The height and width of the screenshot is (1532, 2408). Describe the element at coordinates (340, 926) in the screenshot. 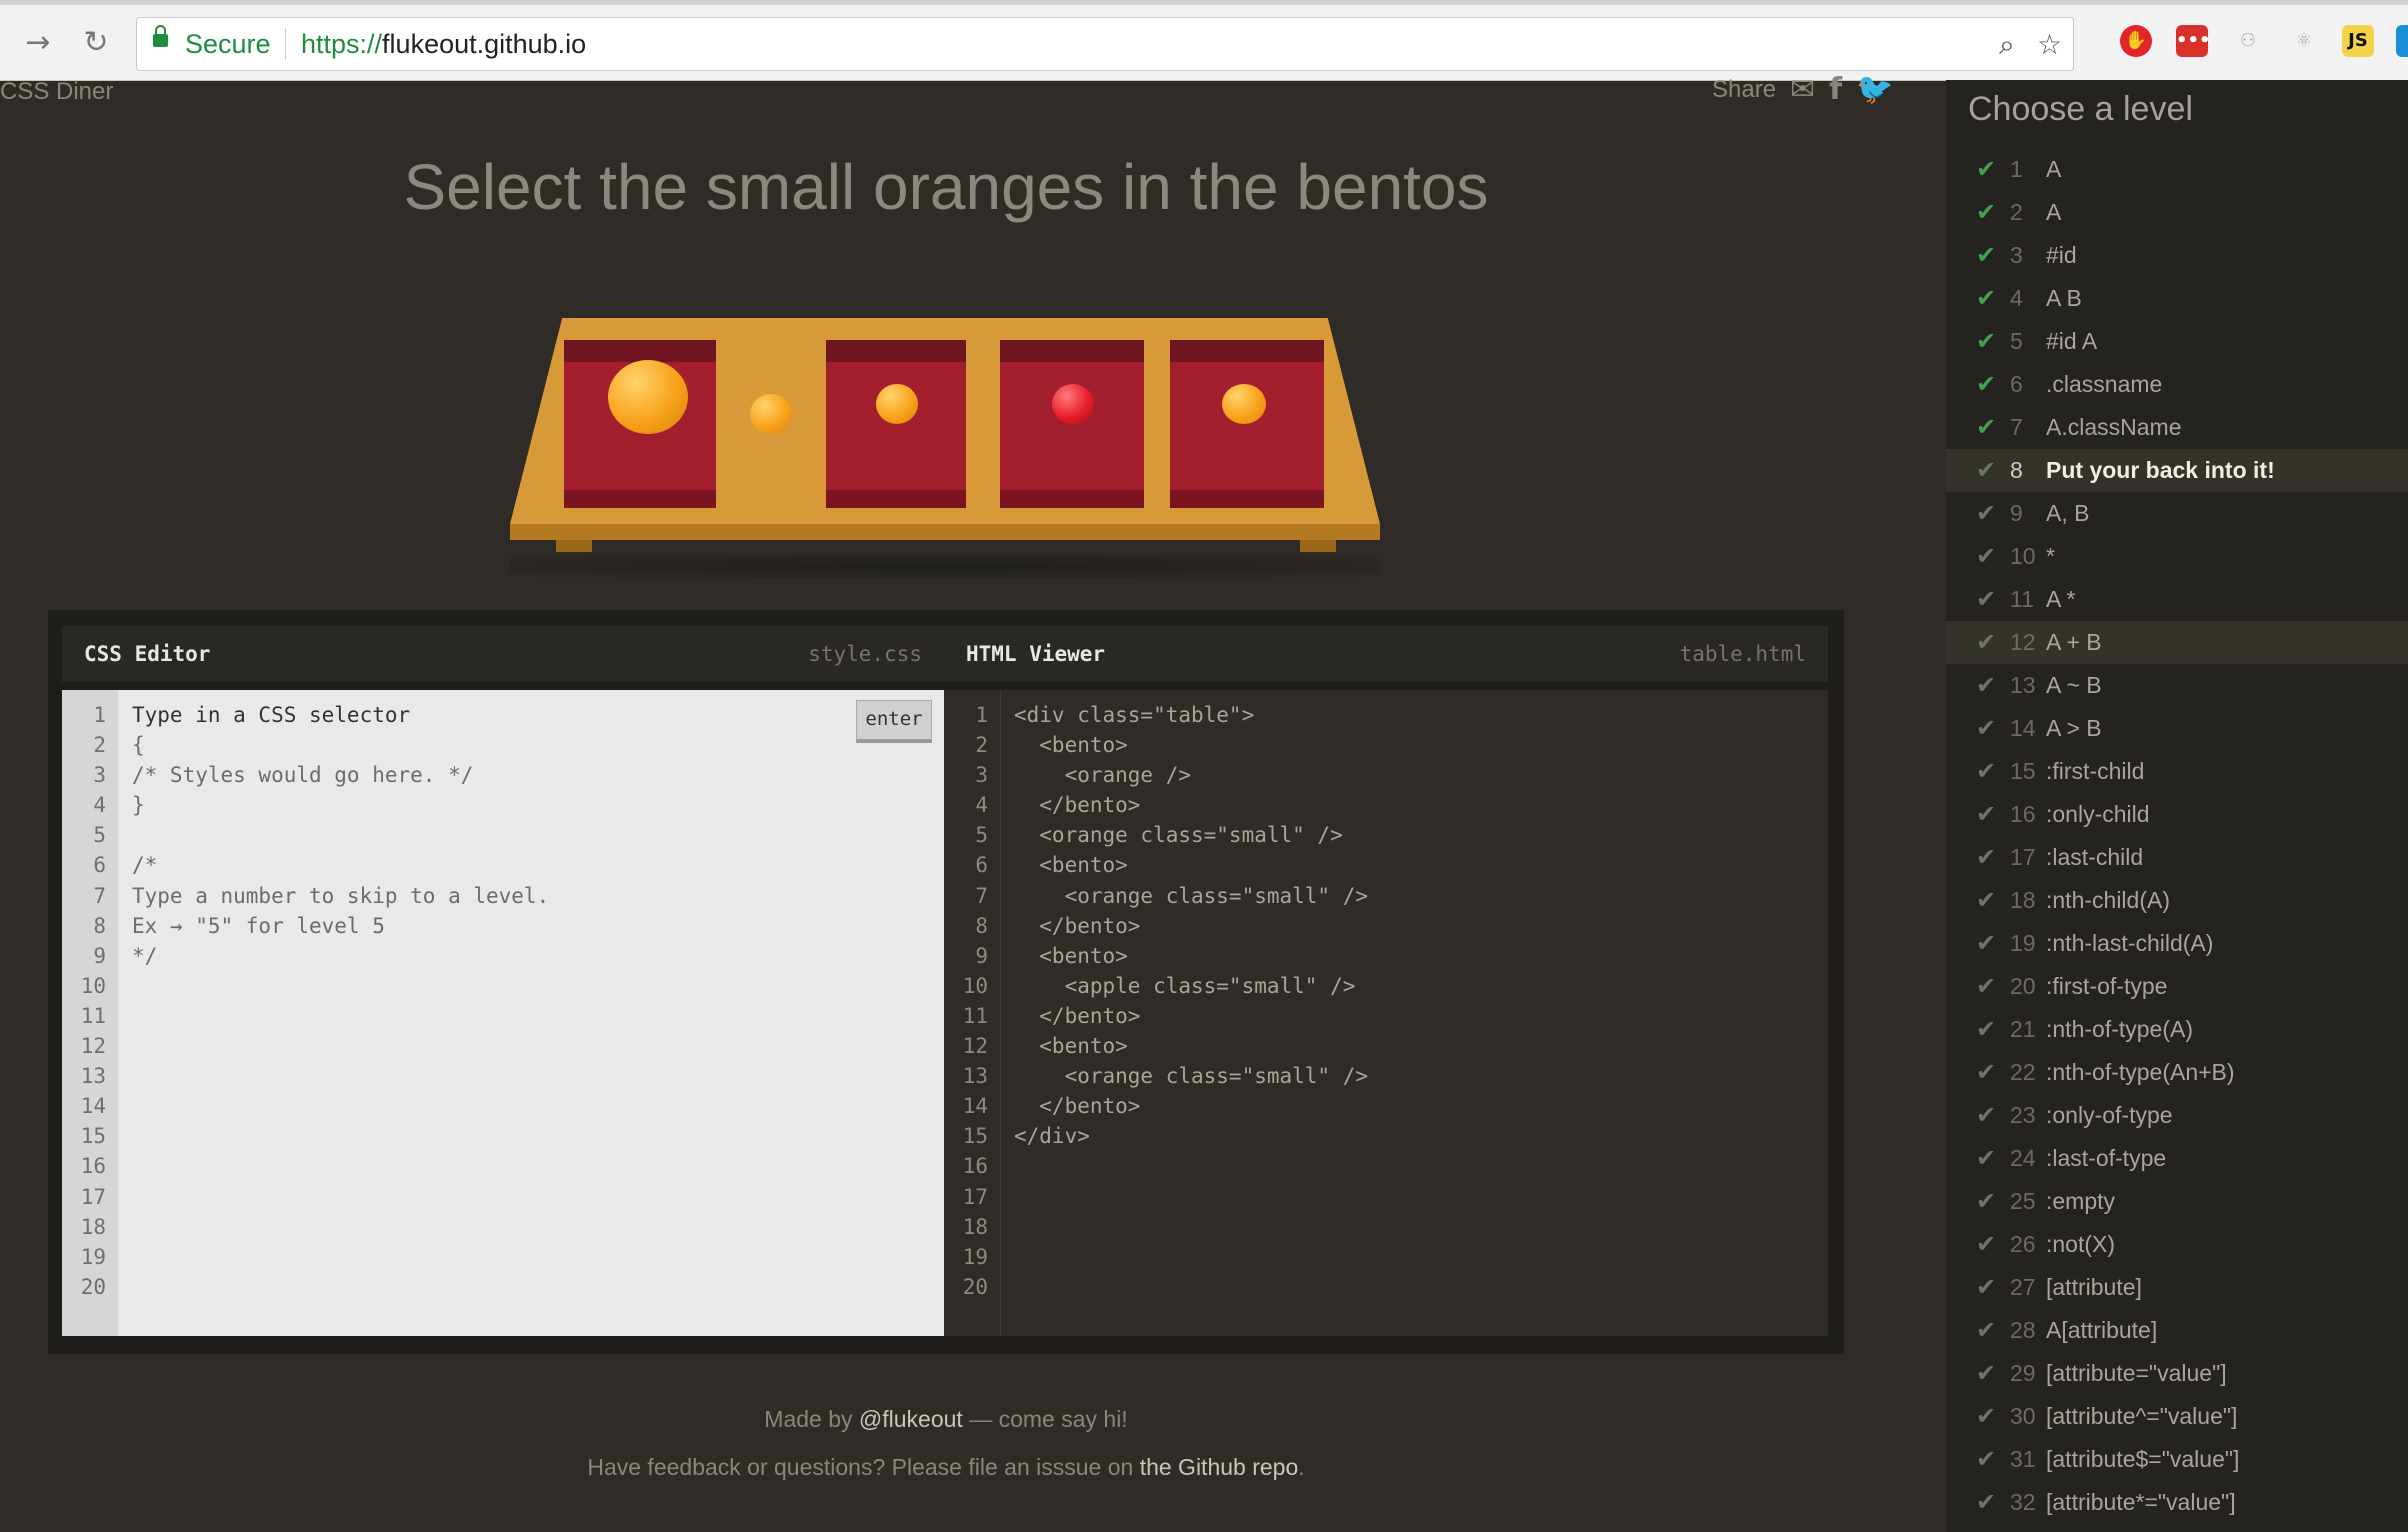

I see `code-line: Ex → "5" for level 5` at that location.